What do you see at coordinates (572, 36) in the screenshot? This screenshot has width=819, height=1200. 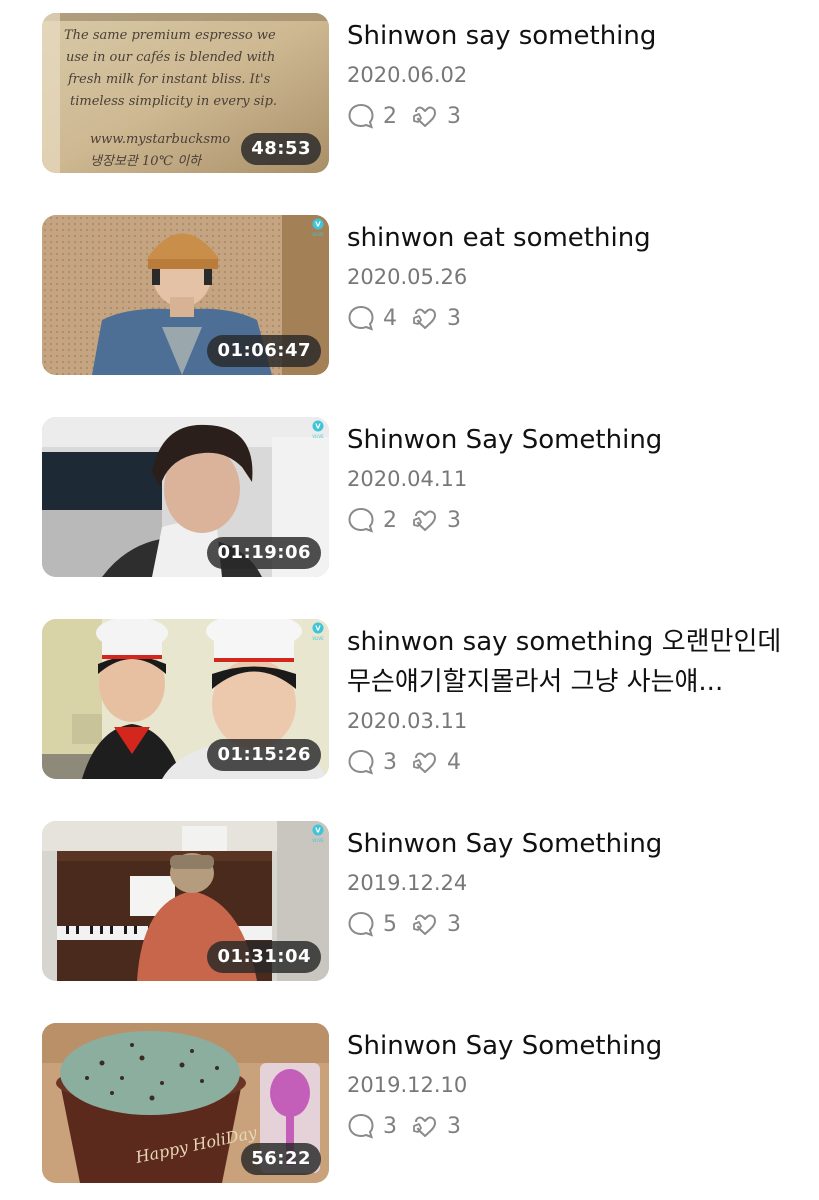 I see `video-title: Shinwon say something` at bounding box center [572, 36].